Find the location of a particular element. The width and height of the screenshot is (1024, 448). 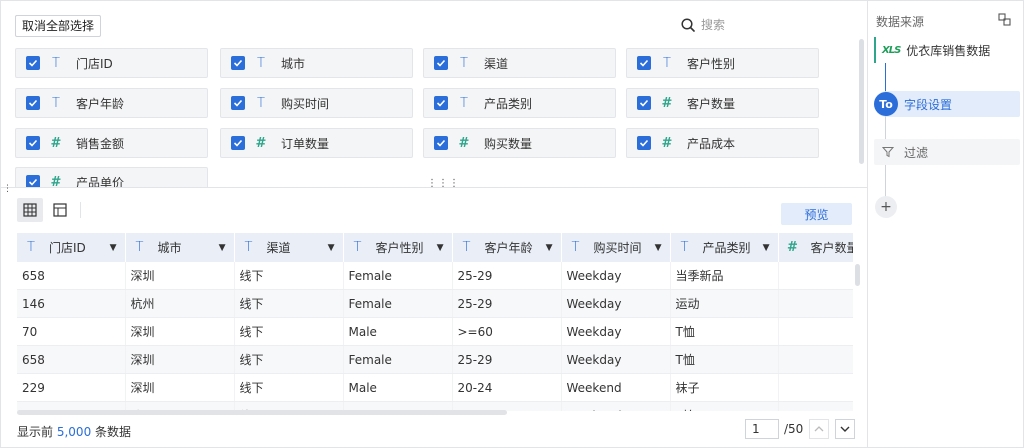

column-header: # 客户数量 is located at coordinates (815, 247).